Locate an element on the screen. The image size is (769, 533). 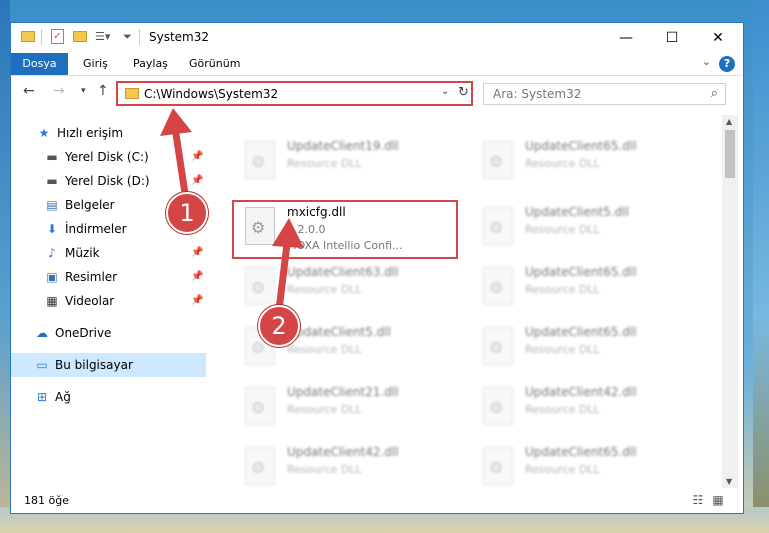
step-1-badge: 1 is located at coordinates (187, 213).